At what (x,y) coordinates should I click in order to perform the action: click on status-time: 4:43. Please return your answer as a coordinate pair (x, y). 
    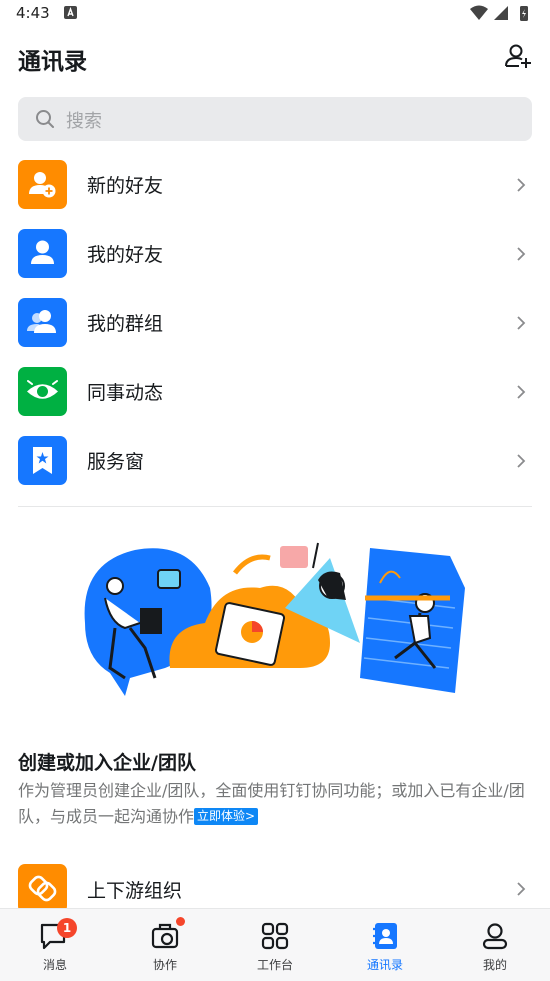
    Looking at the image, I should click on (33, 13).